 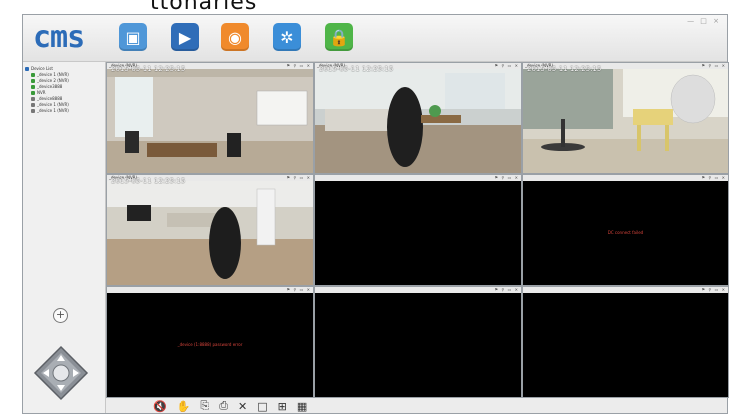 What do you see at coordinates (242, 406) in the screenshot?
I see `fullscreen-icon: ✕` at bounding box center [242, 406].